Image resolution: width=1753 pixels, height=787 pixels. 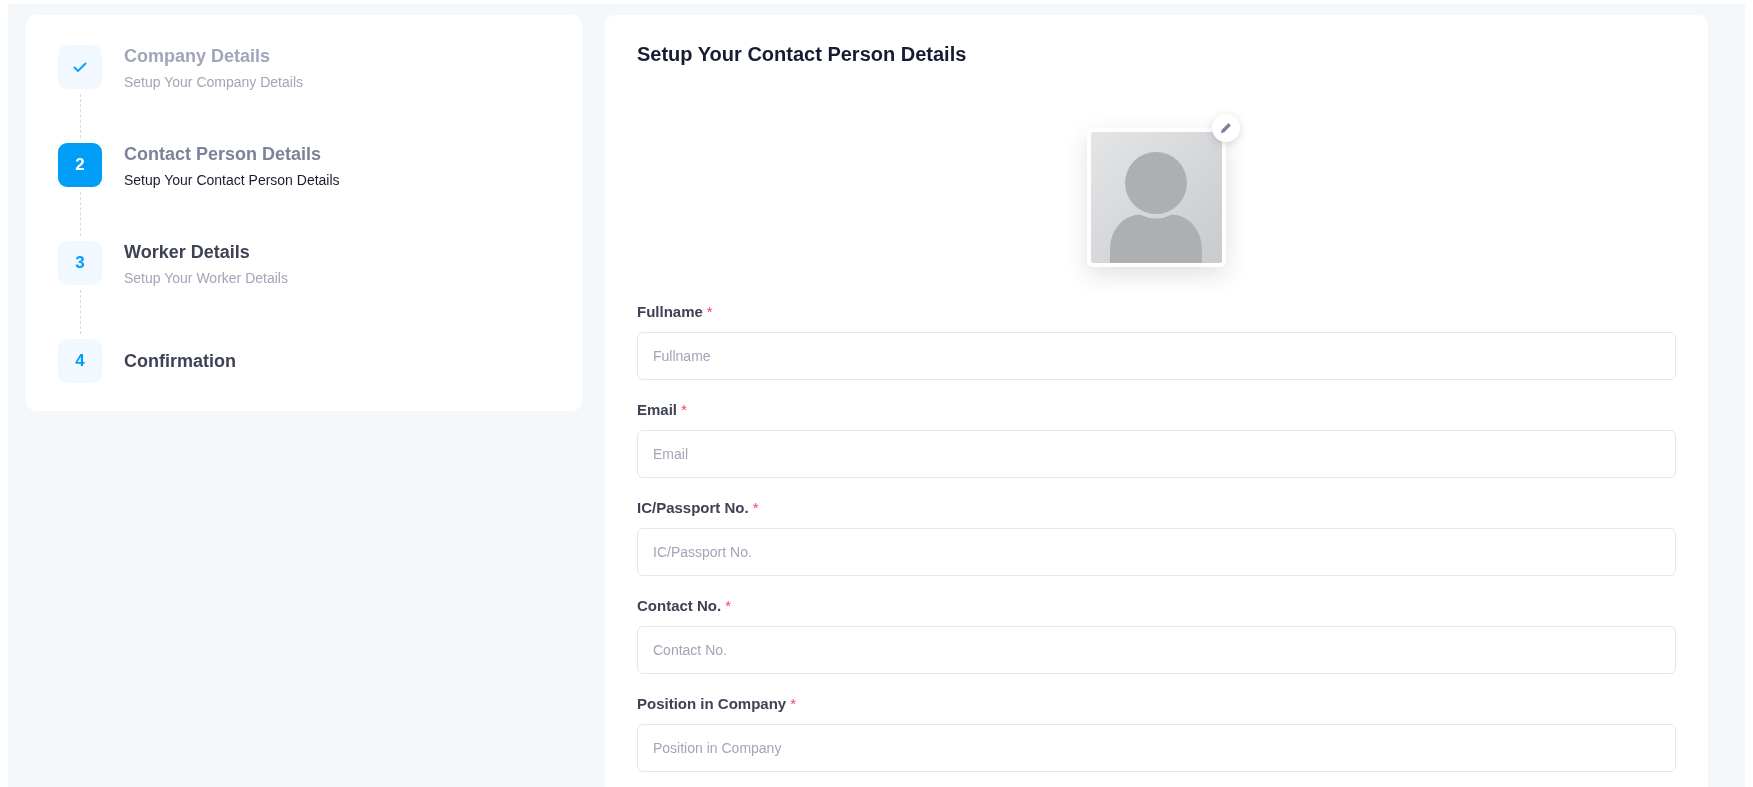 What do you see at coordinates (1156, 650) in the screenshot?
I see `input-field: Contact No.` at bounding box center [1156, 650].